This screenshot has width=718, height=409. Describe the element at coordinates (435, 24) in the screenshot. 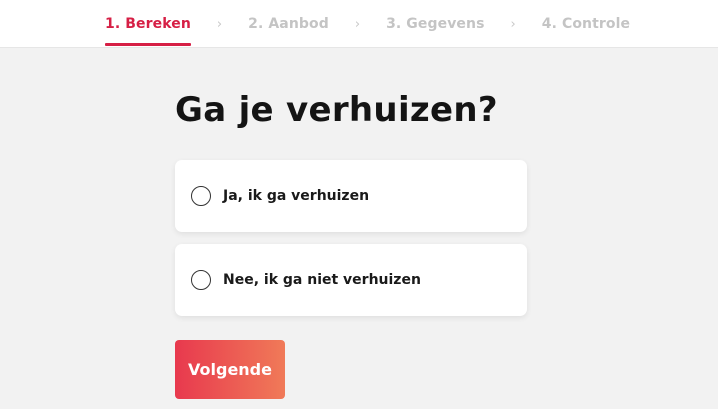

I see `step-gegevens: 3. Gegevens` at that location.